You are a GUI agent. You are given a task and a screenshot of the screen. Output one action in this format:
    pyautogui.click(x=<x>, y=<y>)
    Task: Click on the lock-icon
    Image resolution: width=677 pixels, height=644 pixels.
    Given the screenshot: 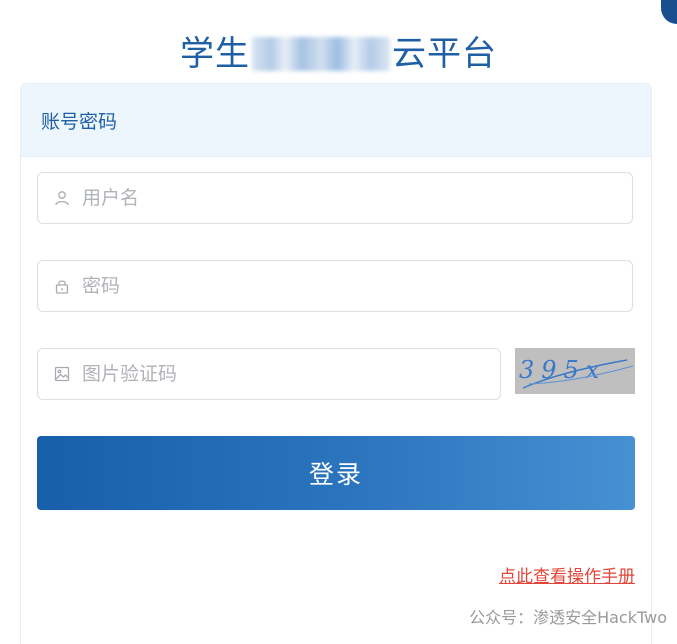 What is the action you would take?
    pyautogui.click(x=62, y=286)
    